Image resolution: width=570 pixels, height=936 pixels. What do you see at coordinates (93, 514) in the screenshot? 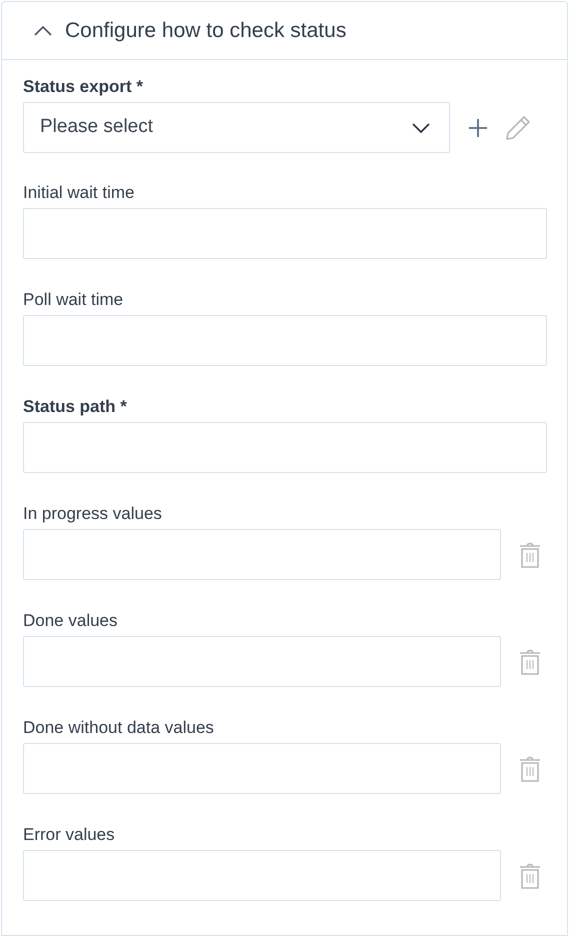
I see `field-label: In progress values` at bounding box center [93, 514].